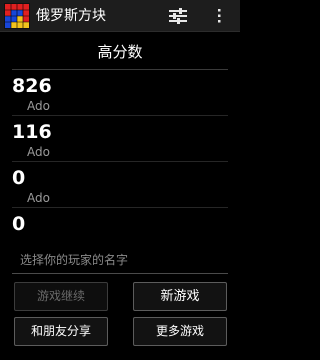  What do you see at coordinates (17, 16) in the screenshot?
I see `tetris-app-icon` at bounding box center [17, 16].